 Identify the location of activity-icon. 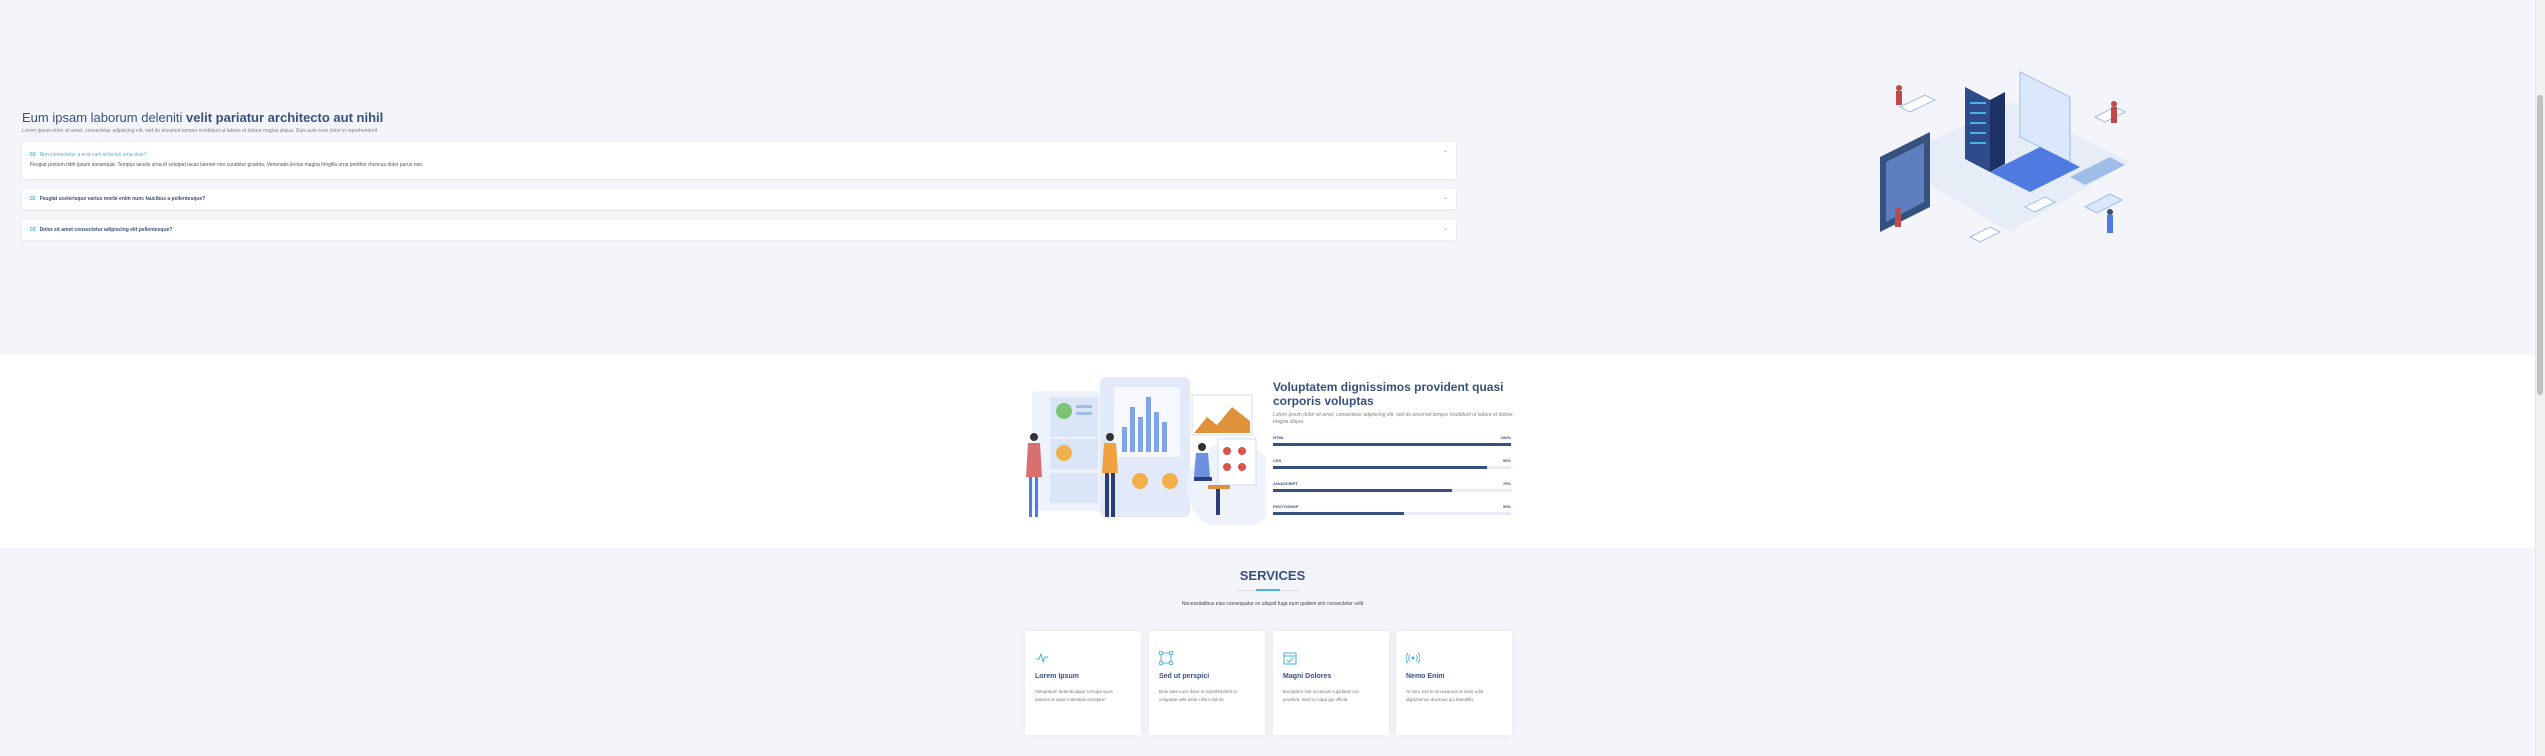
(1042, 658).